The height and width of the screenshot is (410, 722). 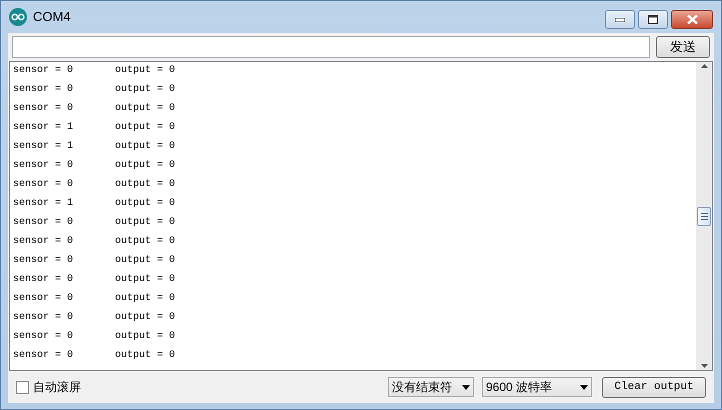 I want to click on scroll-up-icon, so click(x=704, y=66).